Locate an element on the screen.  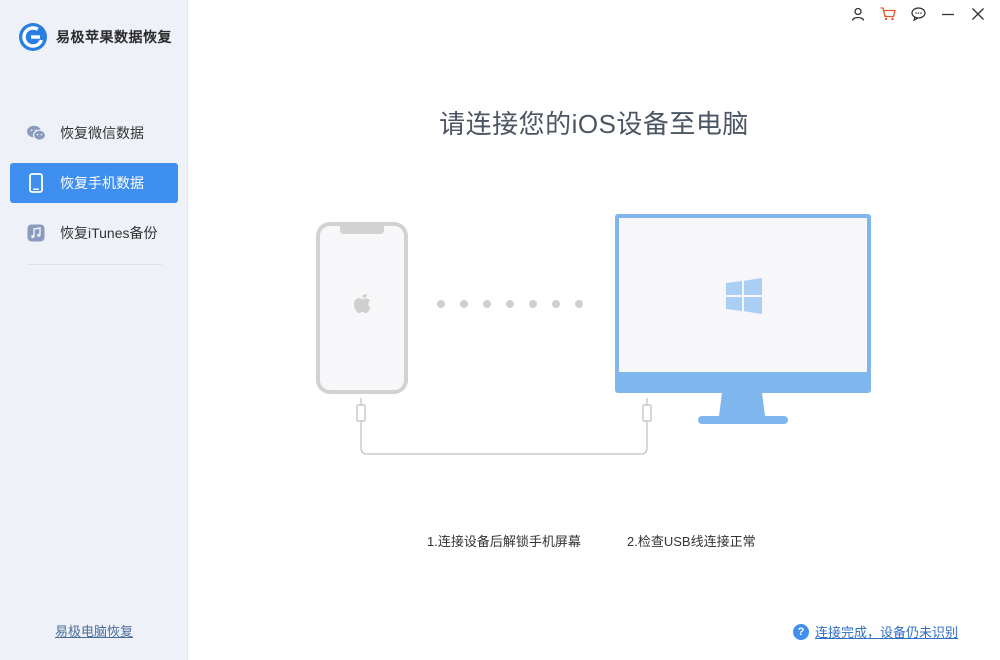
chat-icon is located at coordinates (918, 14).